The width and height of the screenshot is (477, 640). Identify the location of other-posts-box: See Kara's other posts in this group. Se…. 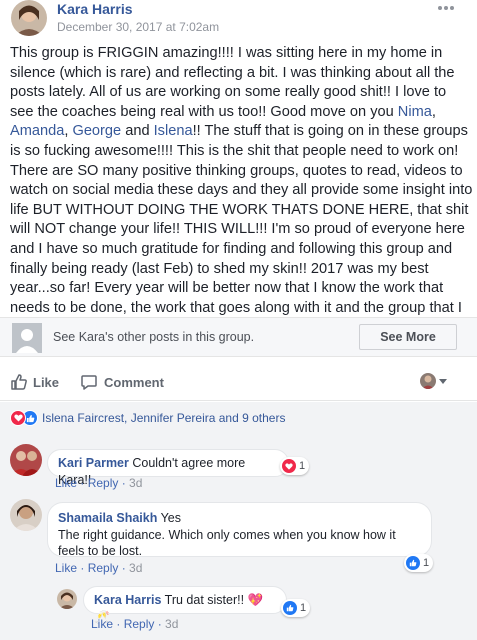
(238, 337).